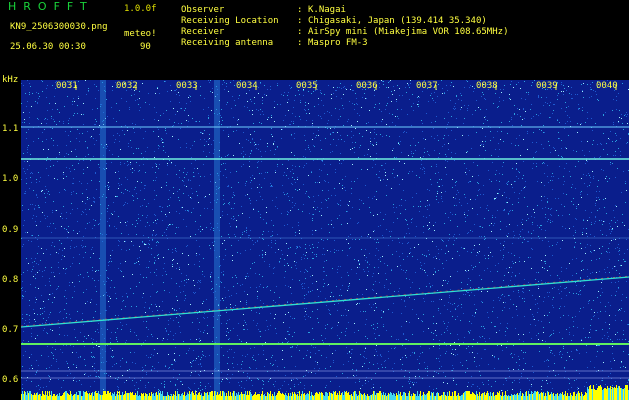 Image resolution: width=629 pixels, height=400 pixels. Describe the element at coordinates (10, 330) in the screenshot. I see `y-tick-label: 0.7` at that location.